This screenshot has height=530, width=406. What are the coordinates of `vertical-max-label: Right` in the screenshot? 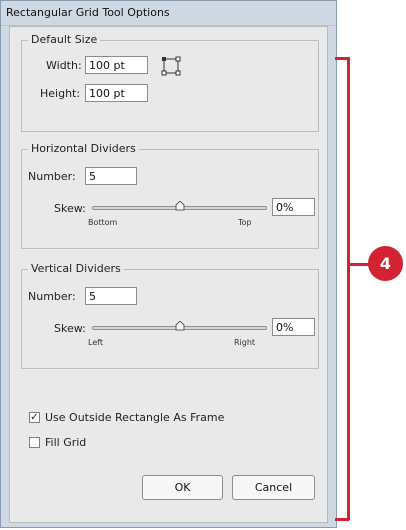 It's located at (245, 342).